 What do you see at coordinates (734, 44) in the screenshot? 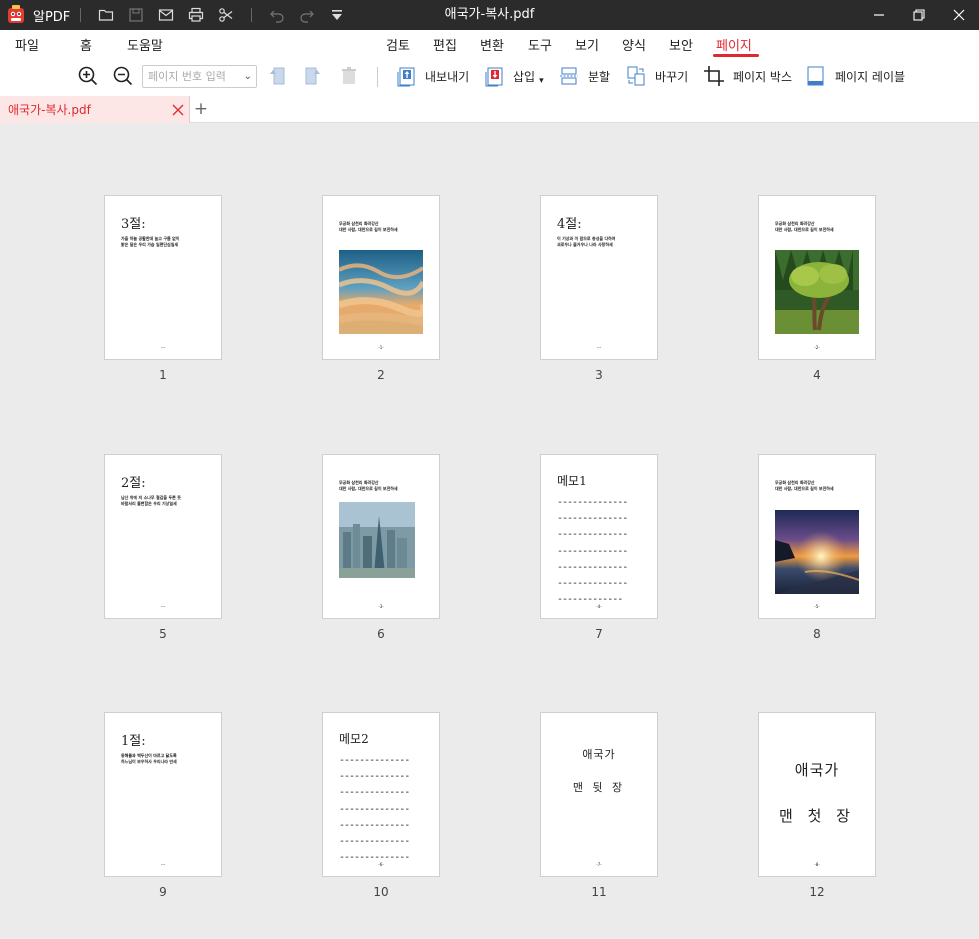
I see `menu-page: 페이지` at bounding box center [734, 44].